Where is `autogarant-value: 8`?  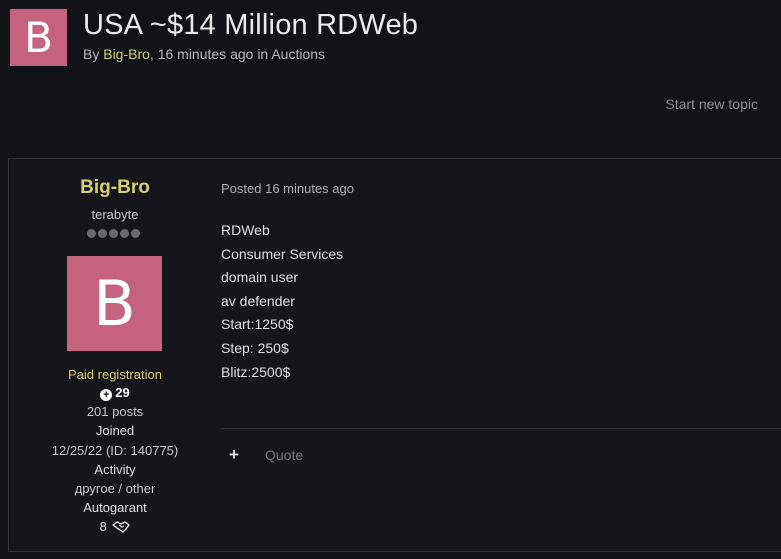
autogarant-value: 8 is located at coordinates (103, 526).